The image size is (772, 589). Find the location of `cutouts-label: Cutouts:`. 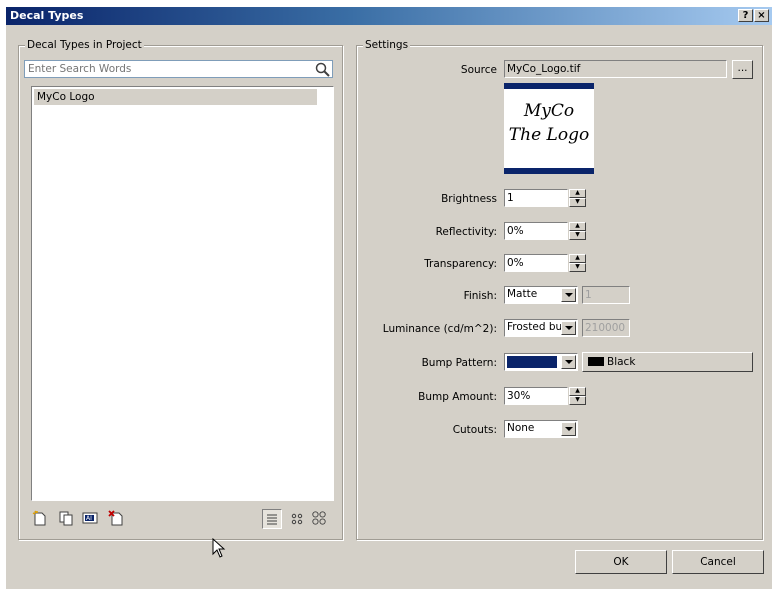

cutouts-label: Cutouts: is located at coordinates (474, 430).